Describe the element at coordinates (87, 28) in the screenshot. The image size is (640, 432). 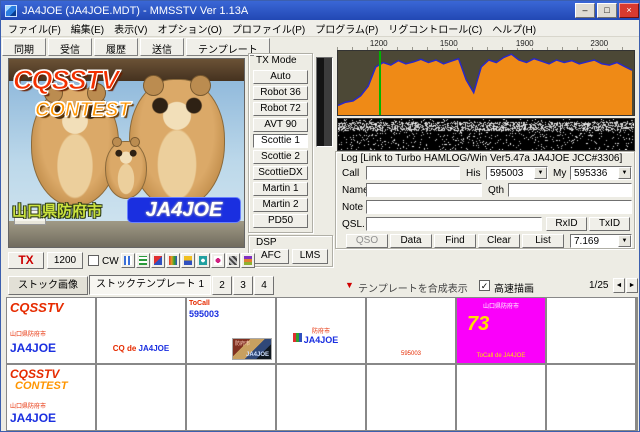
I see `menu-edit: 編集(E)` at that location.